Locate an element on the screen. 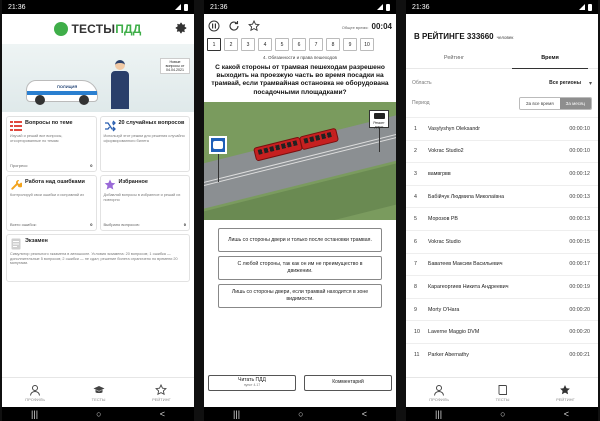 Image resolution: width=600 pixels, height=421 pixels. total-time: Общее время: 00:04 is located at coordinates (367, 26).